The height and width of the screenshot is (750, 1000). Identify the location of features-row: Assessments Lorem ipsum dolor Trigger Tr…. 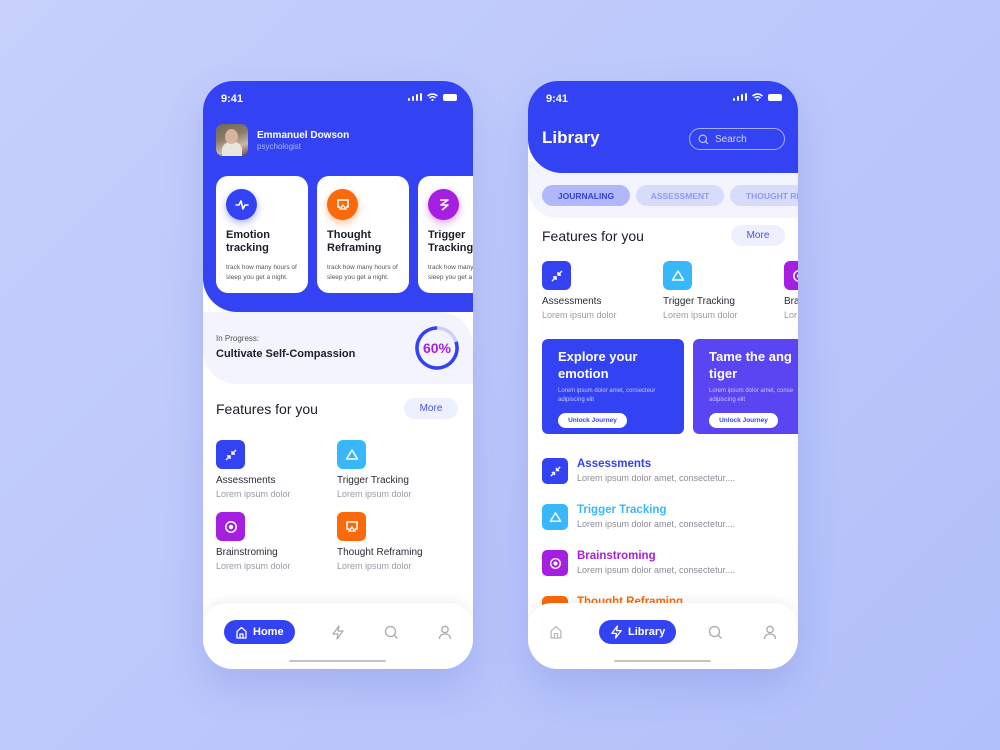
(670, 290).